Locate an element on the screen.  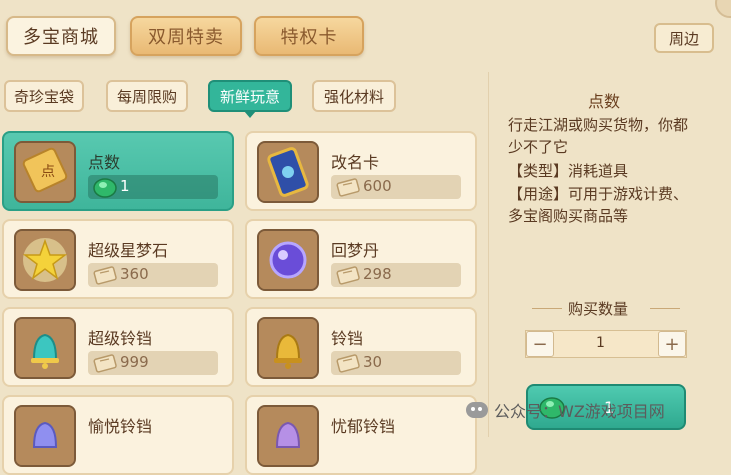
item-name: 改名卡 is located at coordinates (355, 162).